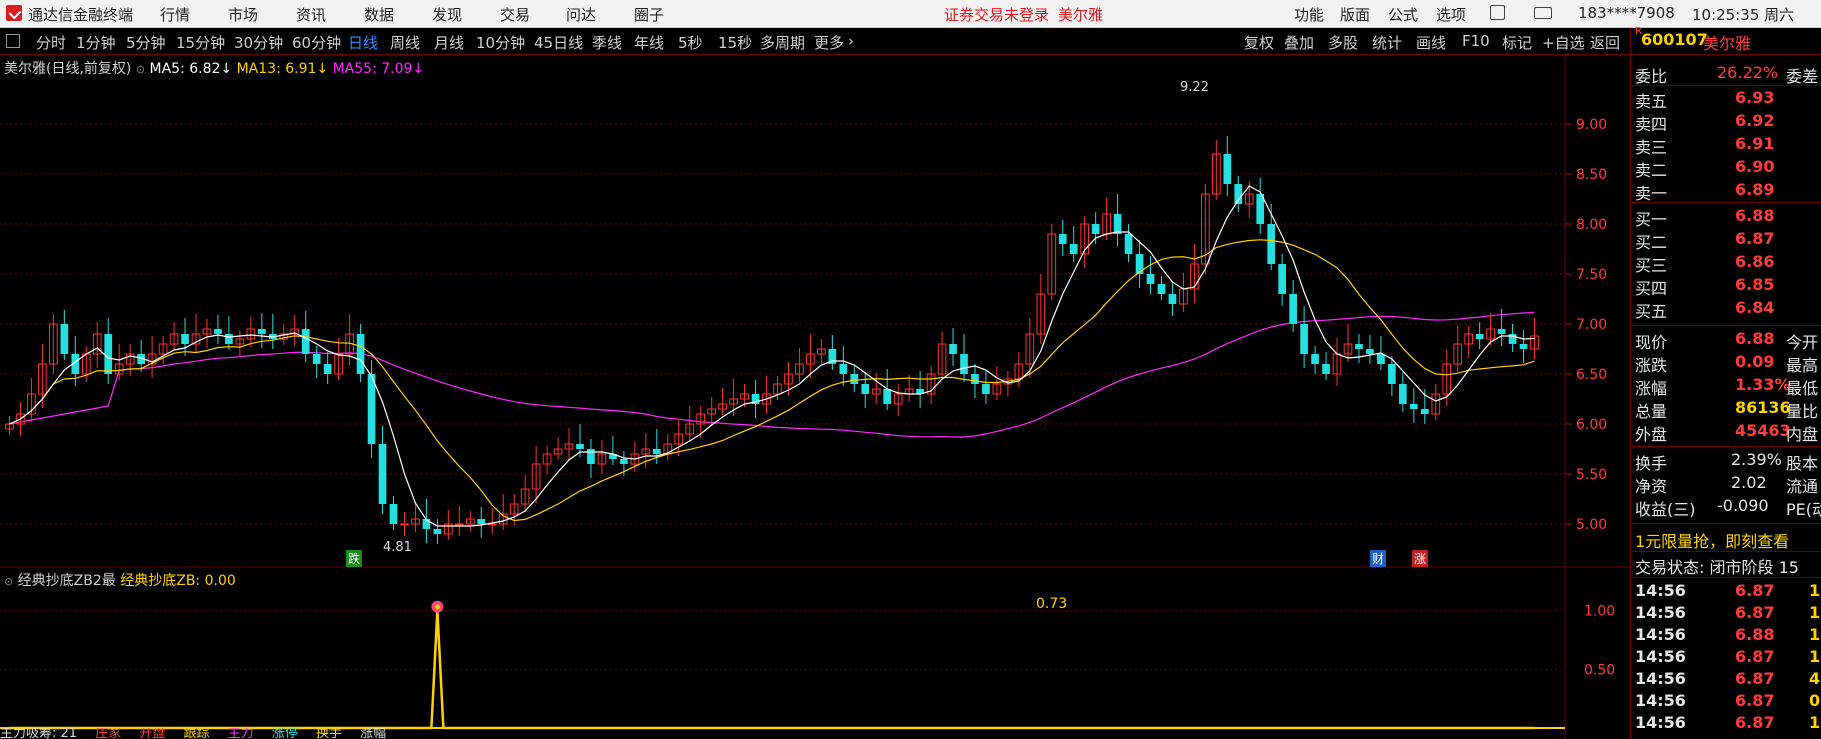  I want to click on menu-zixun: 资讯, so click(311, 14).